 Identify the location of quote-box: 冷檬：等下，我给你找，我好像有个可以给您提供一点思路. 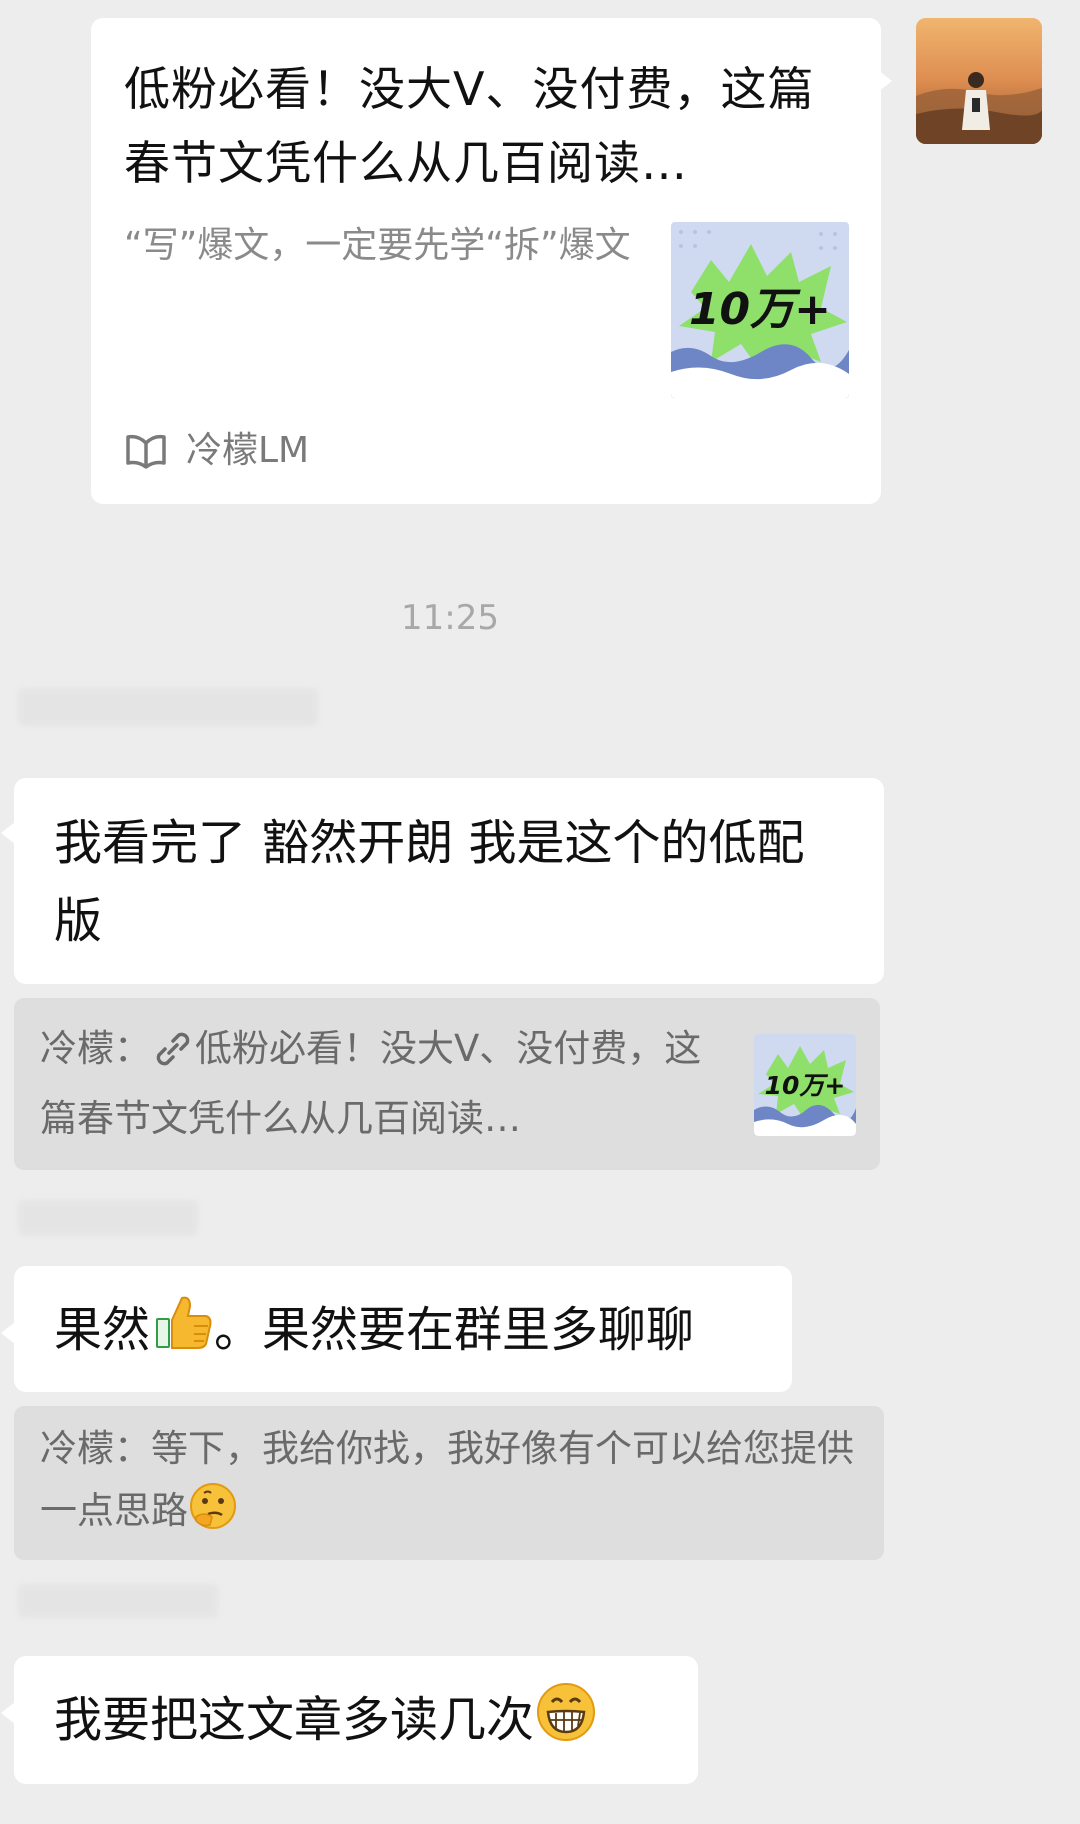
(449, 1483).